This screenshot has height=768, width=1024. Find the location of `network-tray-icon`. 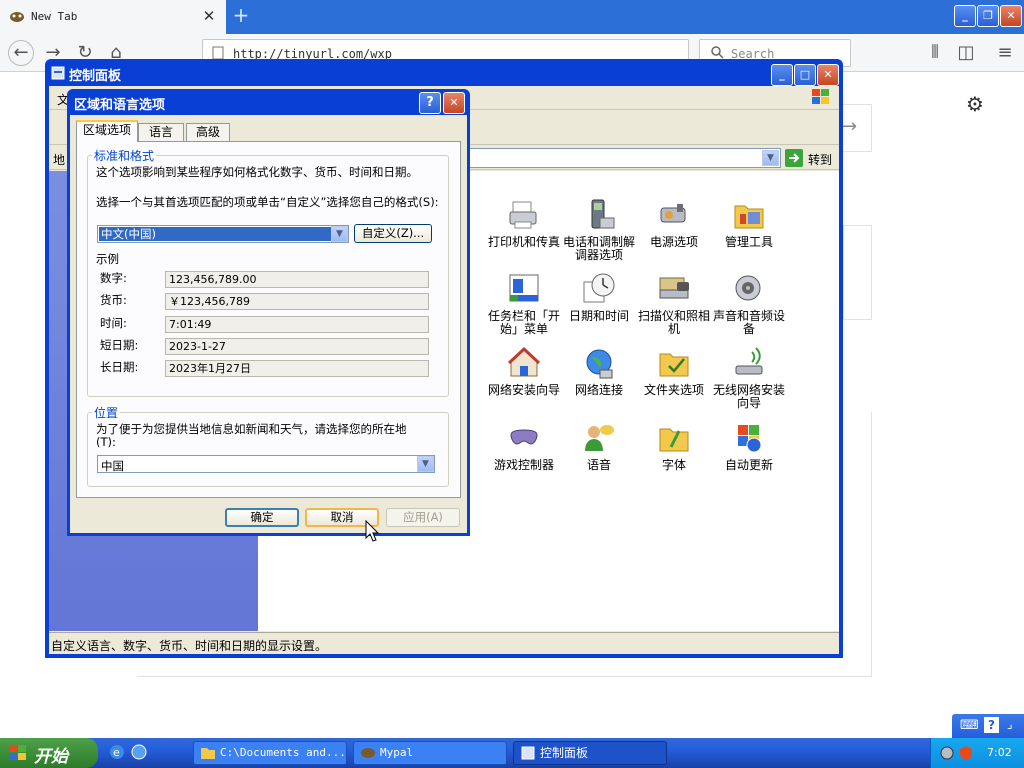

network-tray-icon is located at coordinates (947, 753).